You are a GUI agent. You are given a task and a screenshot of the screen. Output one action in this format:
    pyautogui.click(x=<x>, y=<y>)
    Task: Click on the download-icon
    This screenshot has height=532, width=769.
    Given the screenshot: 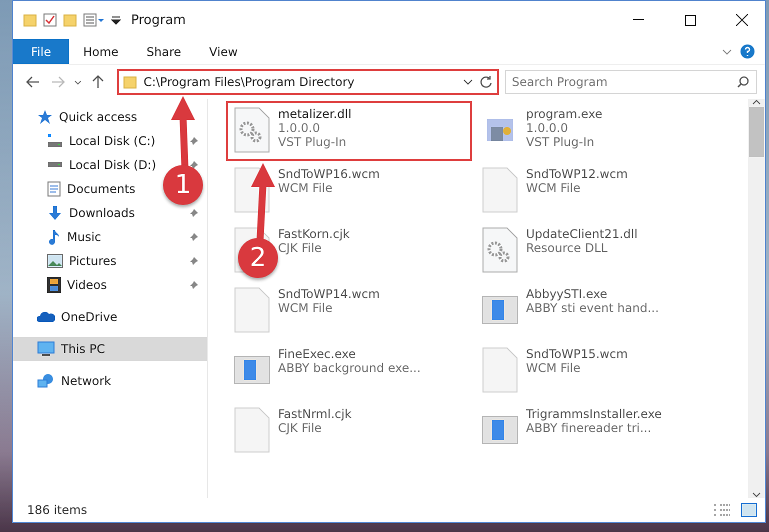 What is the action you would take?
    pyautogui.click(x=55, y=213)
    